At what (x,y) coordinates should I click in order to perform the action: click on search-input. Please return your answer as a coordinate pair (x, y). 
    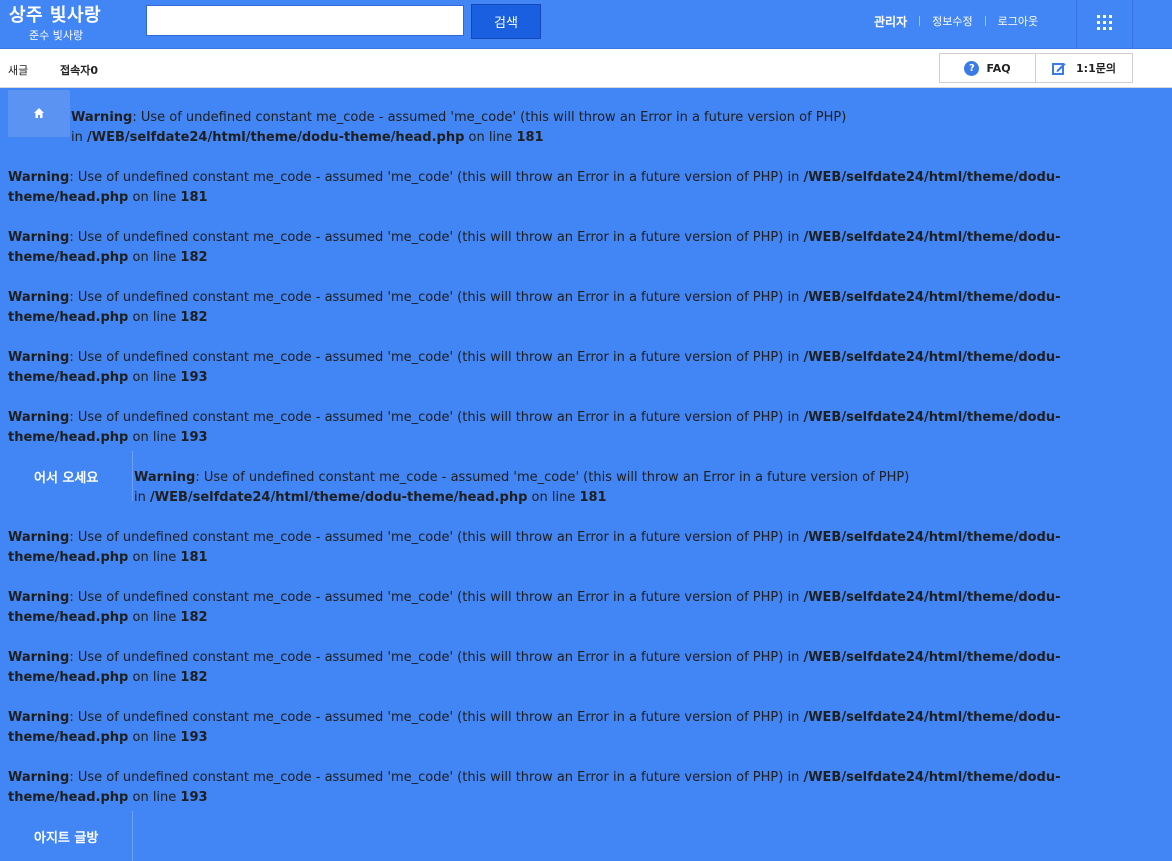
    Looking at the image, I should click on (305, 20).